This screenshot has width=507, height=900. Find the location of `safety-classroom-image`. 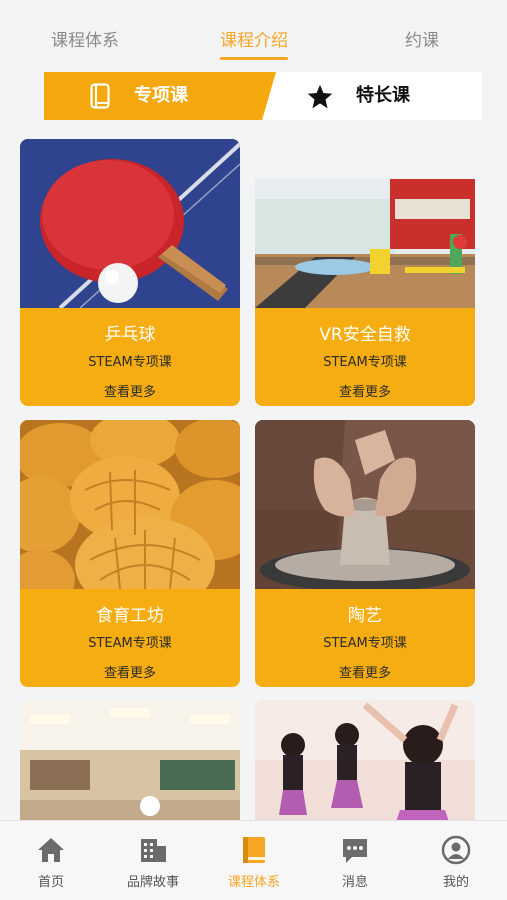

safety-classroom-image is located at coordinates (365, 223).